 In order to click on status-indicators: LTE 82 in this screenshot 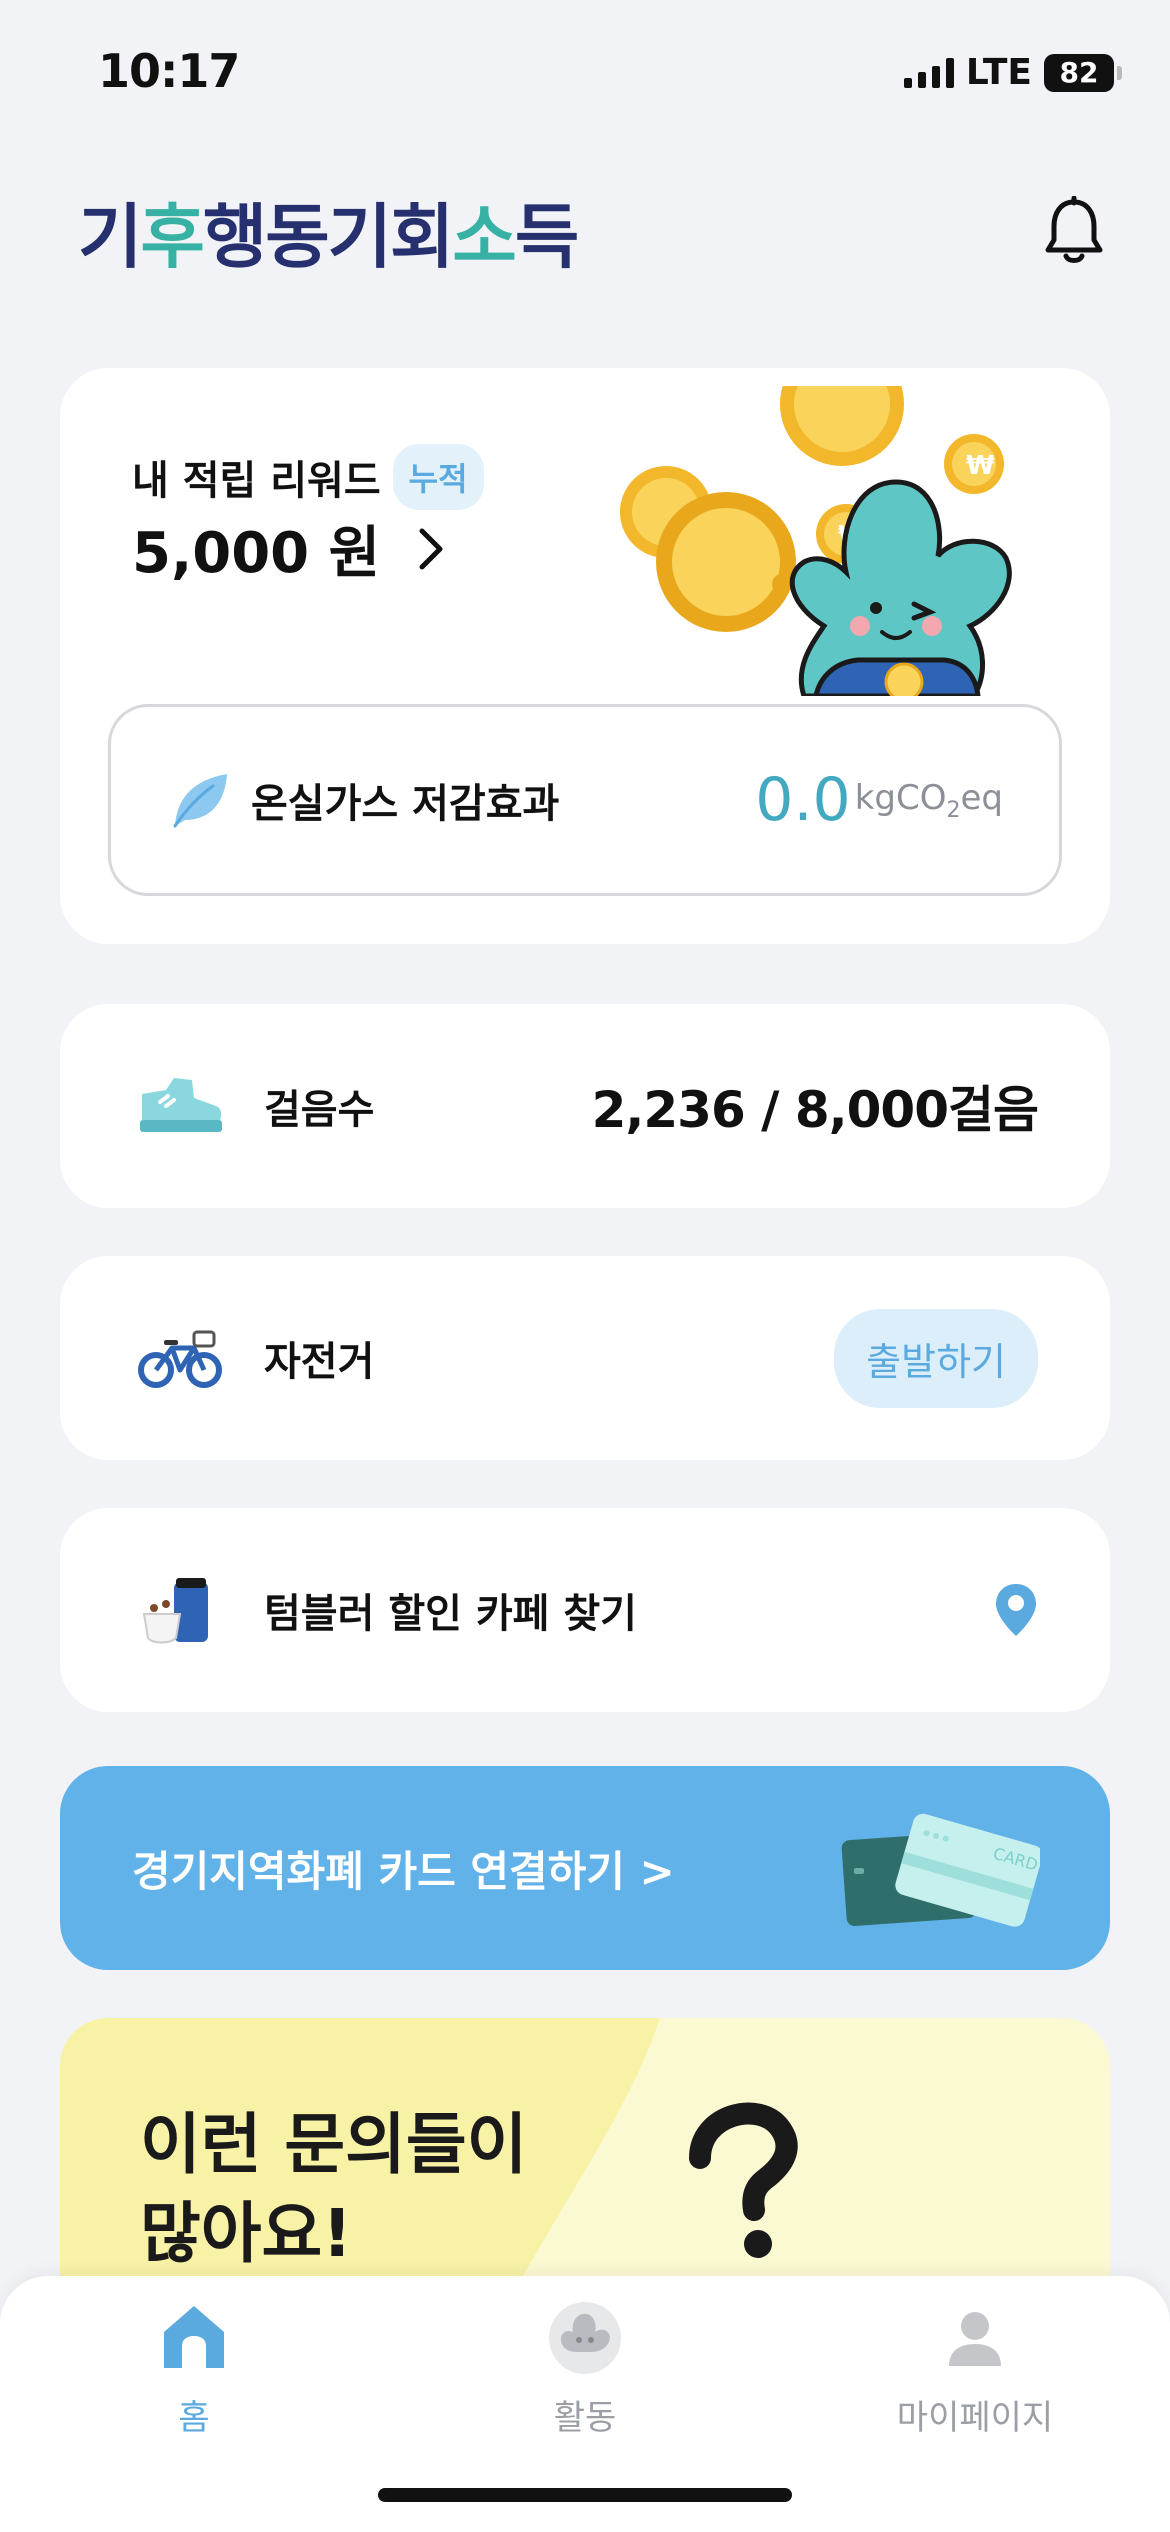, I will do `click(1012, 72)`.